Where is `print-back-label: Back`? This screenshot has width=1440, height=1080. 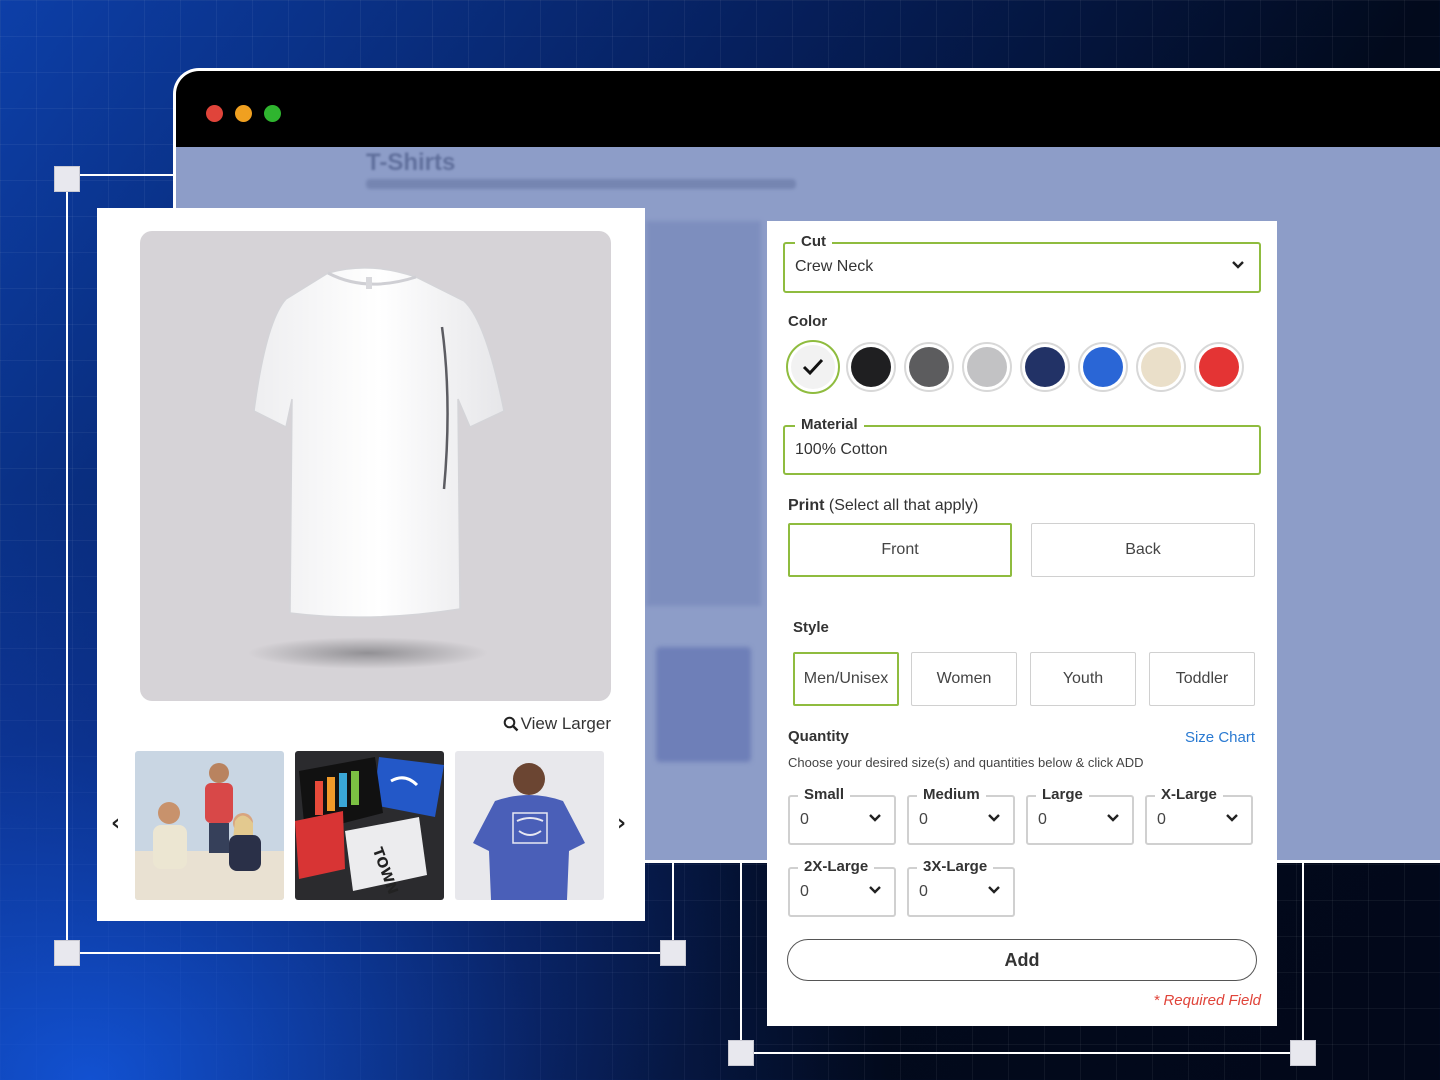 print-back-label: Back is located at coordinates (1143, 549).